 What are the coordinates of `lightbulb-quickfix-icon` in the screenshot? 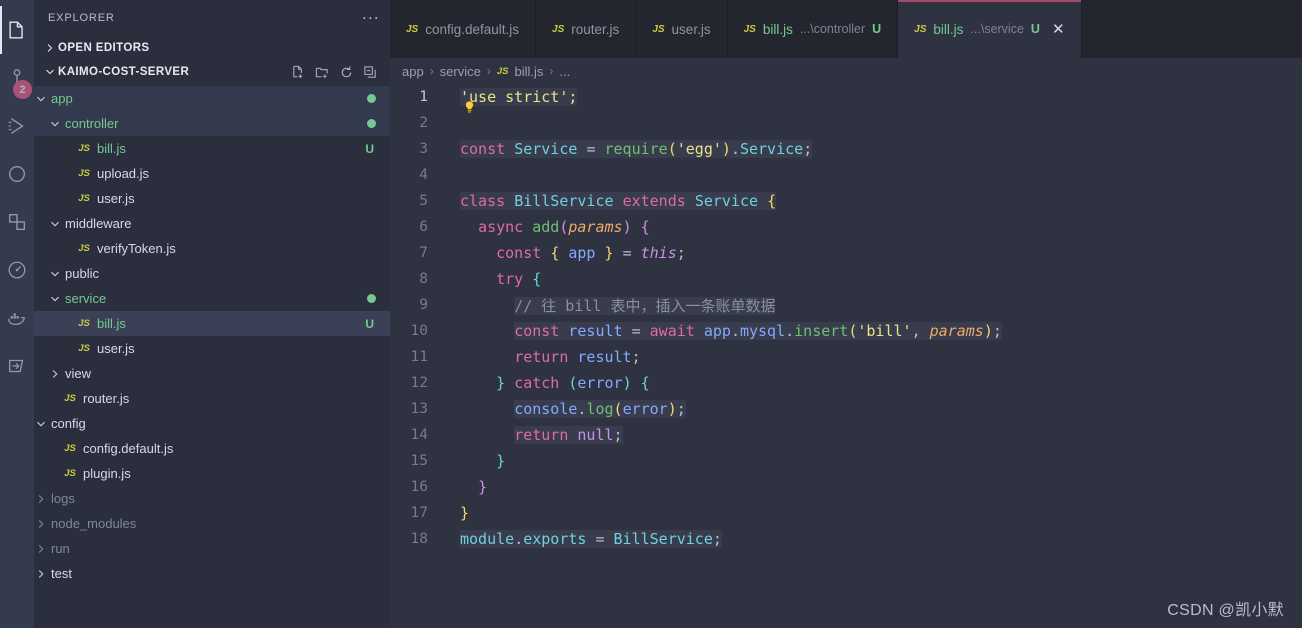 It's located at (469, 107).